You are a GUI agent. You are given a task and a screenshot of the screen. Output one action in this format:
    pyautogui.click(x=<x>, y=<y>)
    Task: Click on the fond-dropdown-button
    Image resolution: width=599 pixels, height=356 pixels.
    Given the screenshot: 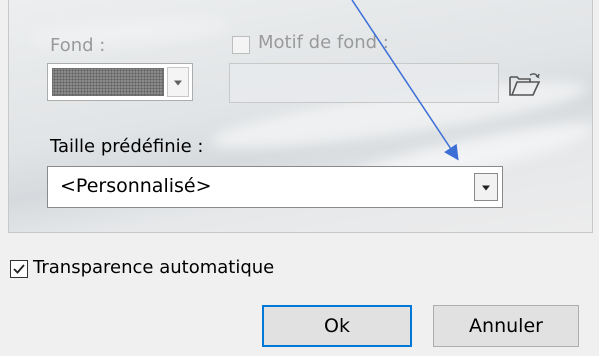 What is the action you would take?
    pyautogui.click(x=178, y=82)
    